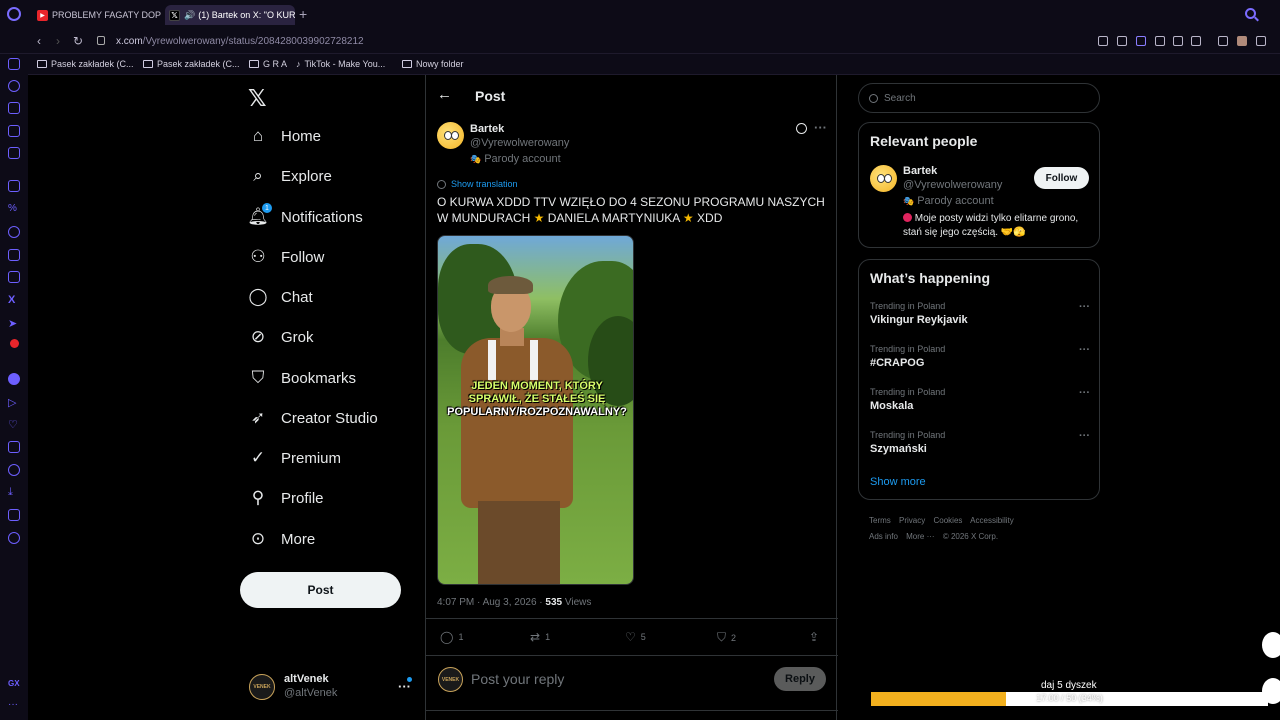  I want to click on trend-item: Trending in Poland Szymański ···, so click(980, 442).